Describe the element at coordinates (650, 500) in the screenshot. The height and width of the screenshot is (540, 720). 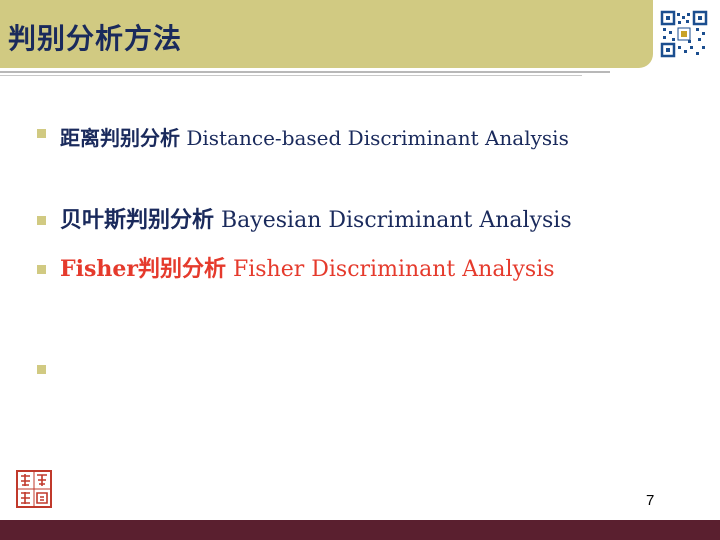
I see `page-number: 7` at that location.